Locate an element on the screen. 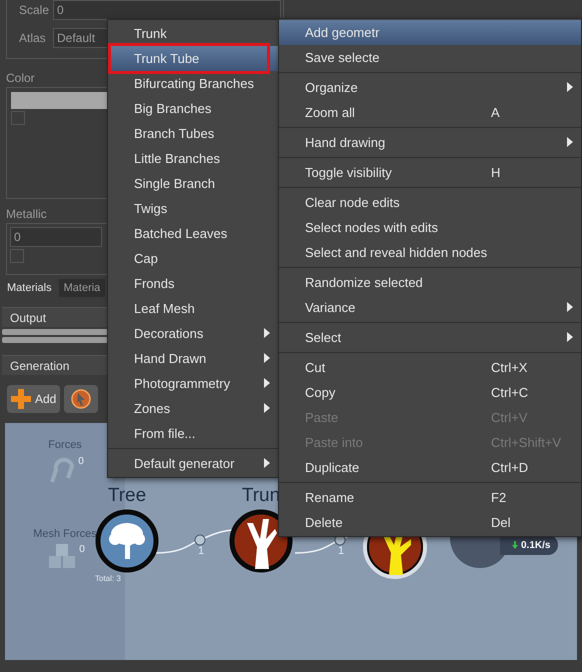  menu-item: Hand Drawn is located at coordinates (193, 358).